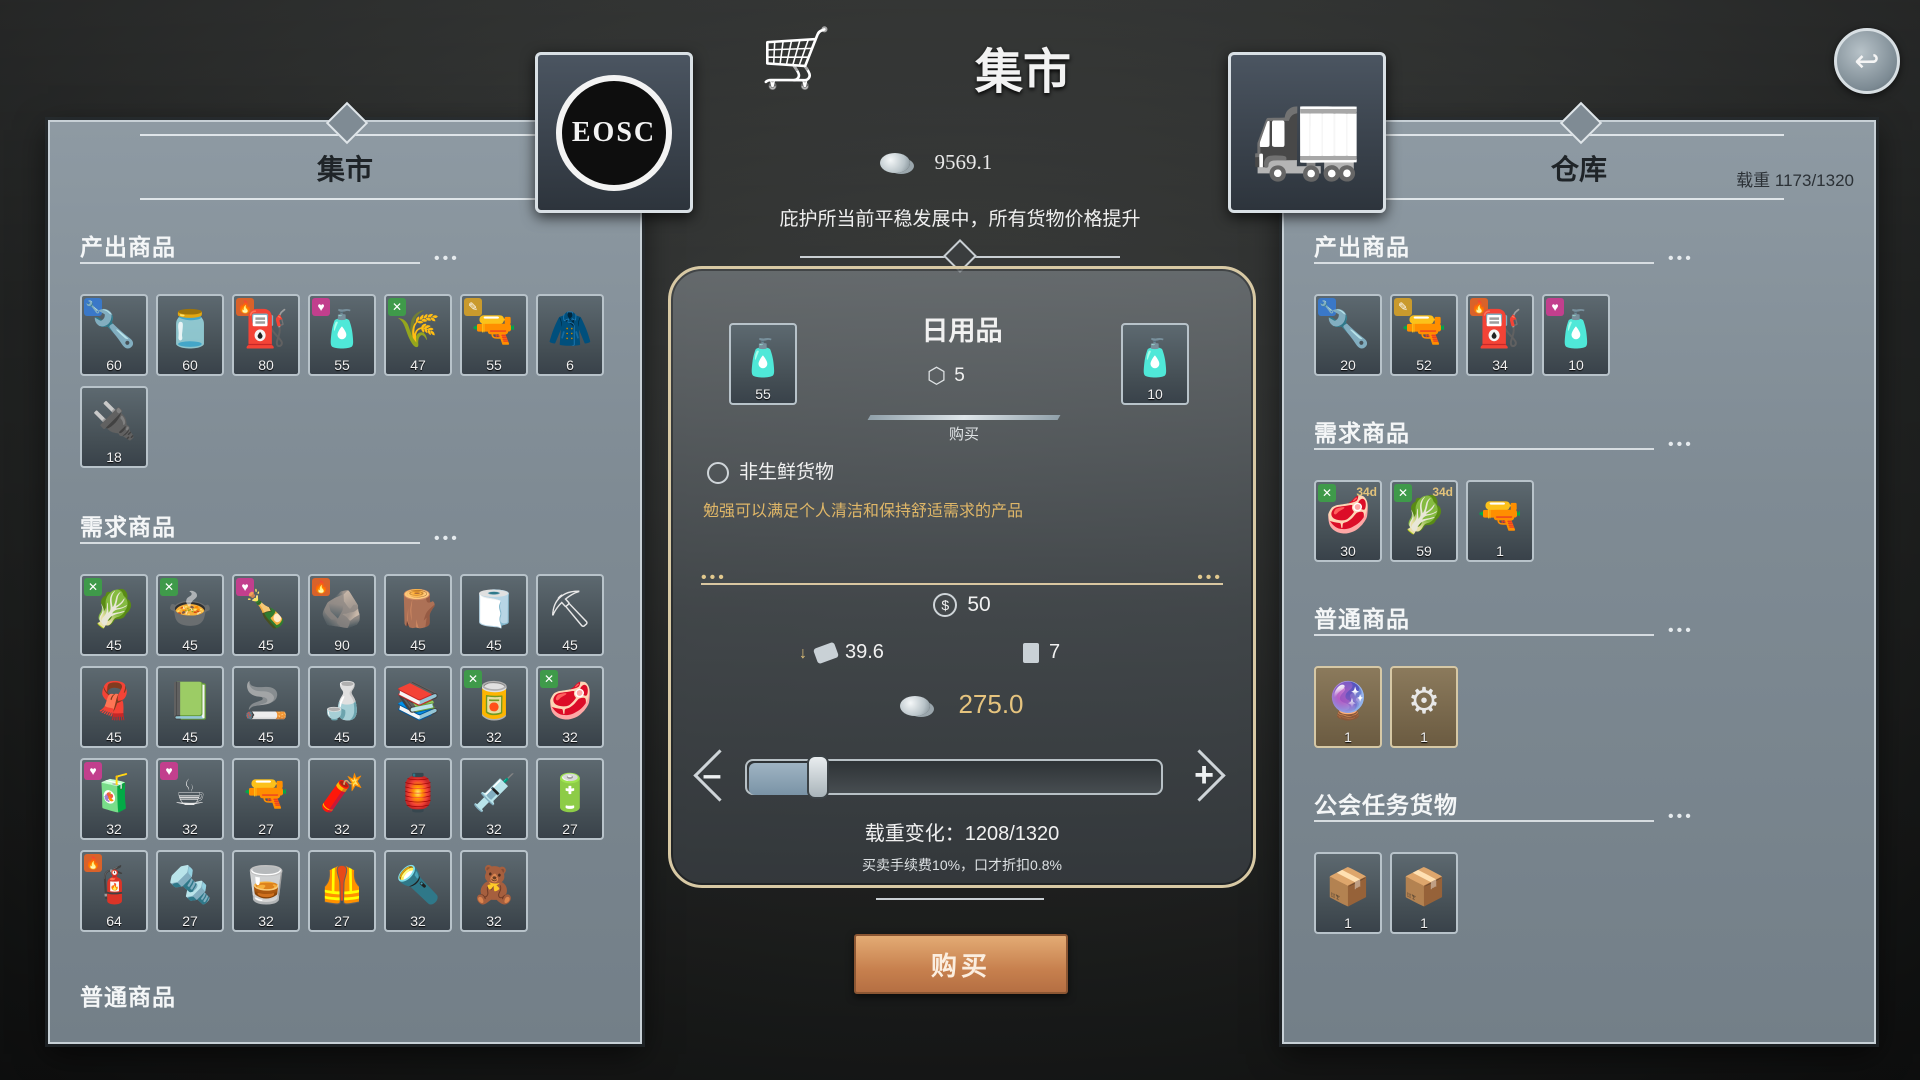 The image size is (1920, 1080). I want to click on item-slot: 🚬 45, so click(266, 707).